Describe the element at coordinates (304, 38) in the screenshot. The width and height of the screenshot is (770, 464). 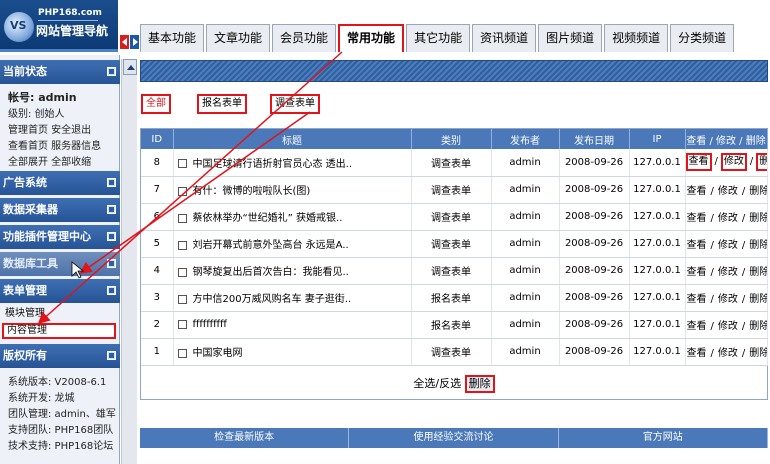
I see `tab-member: 会员功能` at that location.